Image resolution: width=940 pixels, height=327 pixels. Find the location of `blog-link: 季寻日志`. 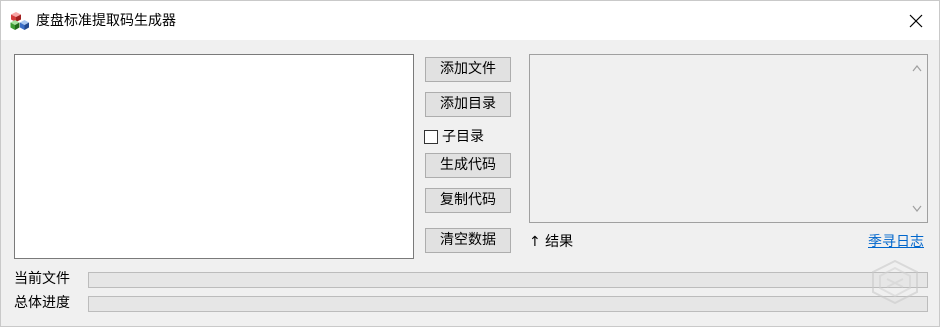

blog-link: 季寻日志 is located at coordinates (896, 242).